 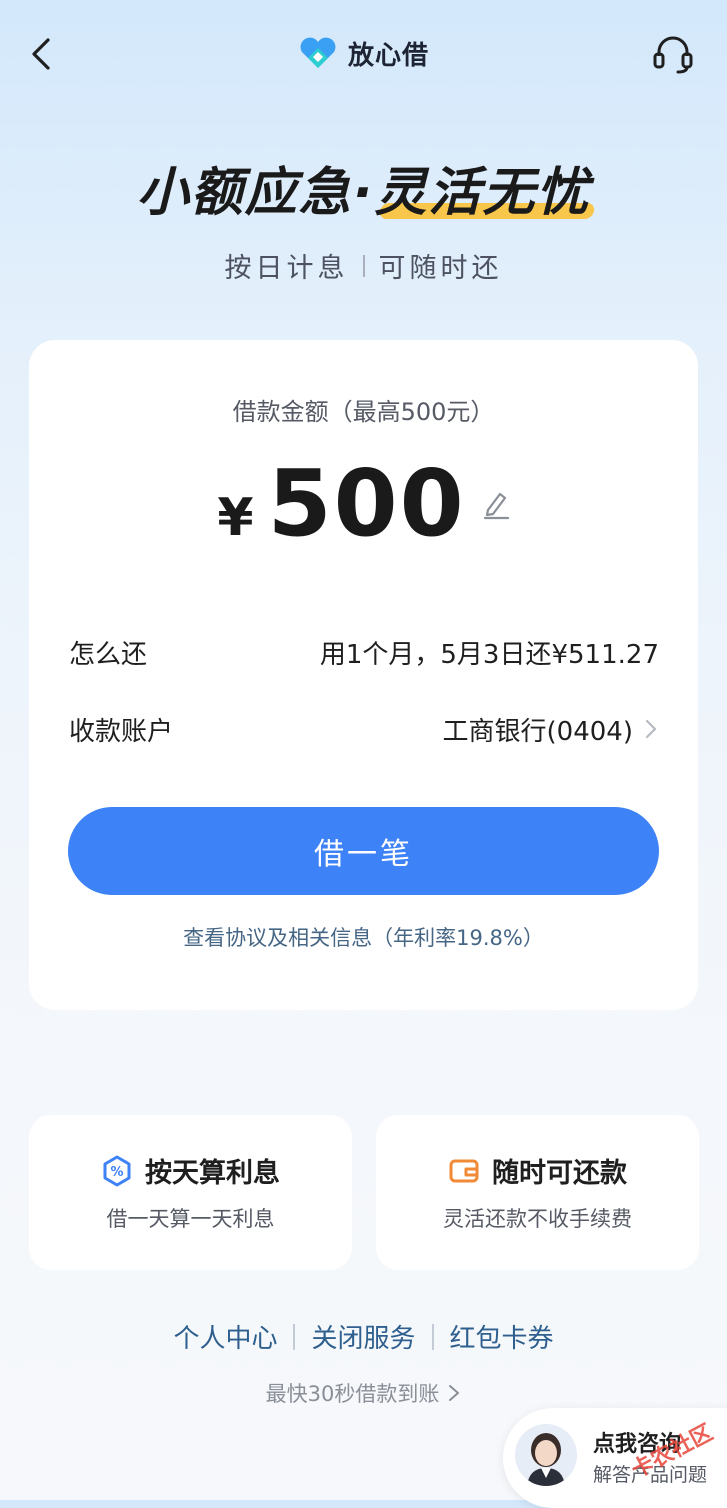 I want to click on feature-desc: 借一天算一天利息, so click(x=190, y=1219).